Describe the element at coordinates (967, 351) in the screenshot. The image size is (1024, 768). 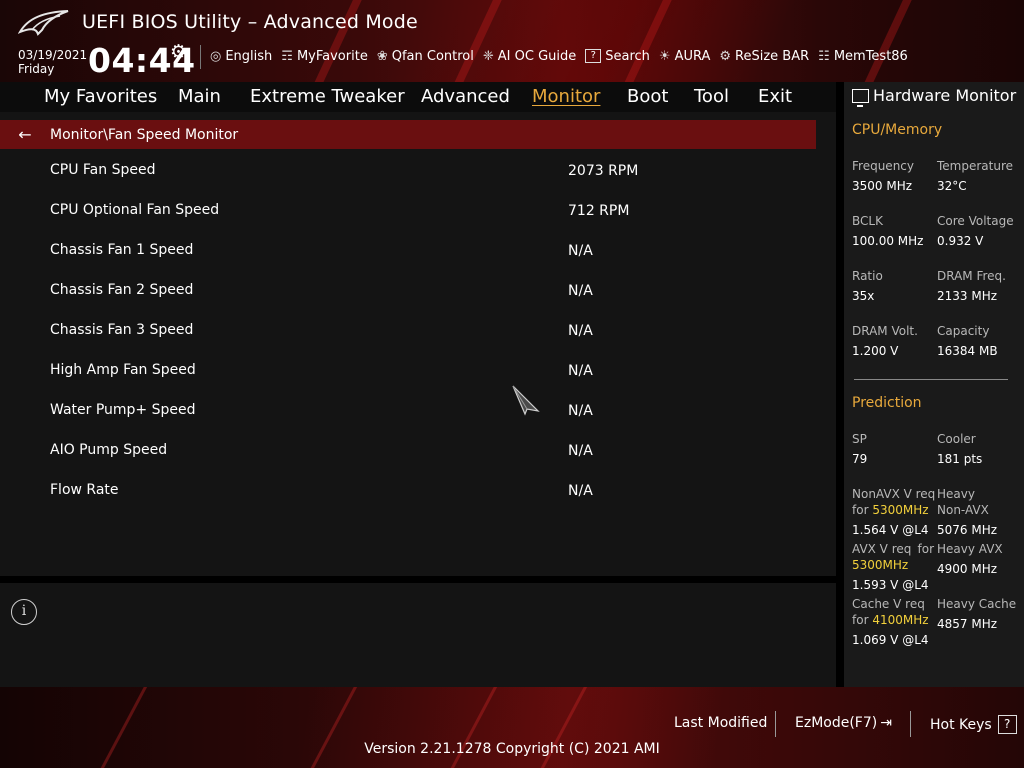
I see `stat-value: 16384 MB` at that location.